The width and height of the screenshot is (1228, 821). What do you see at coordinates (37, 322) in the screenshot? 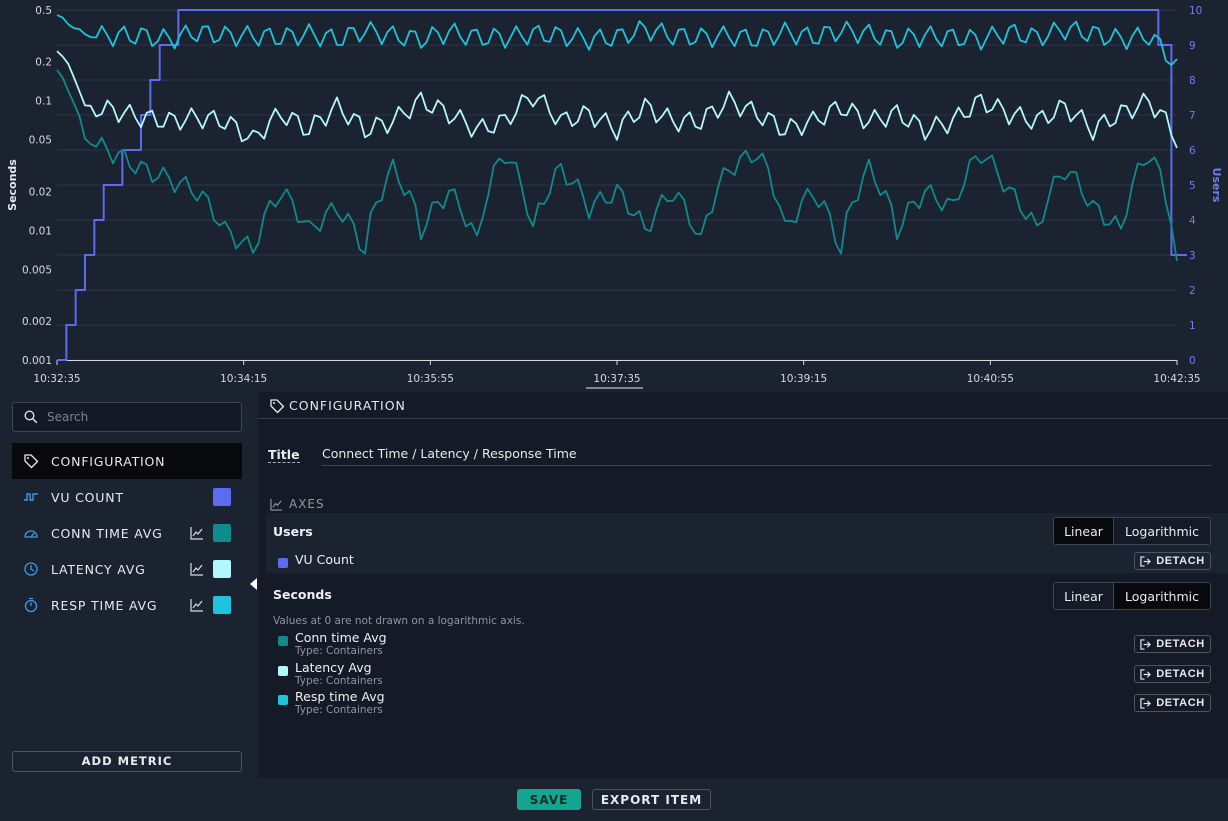
I see `y-tick-label: 0.002` at bounding box center [37, 322].